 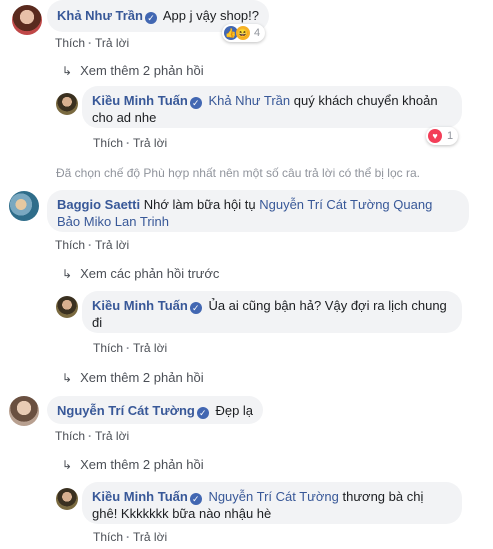 What do you see at coordinates (249, 100) in the screenshot?
I see `mention-tag: Khả Như Trần` at bounding box center [249, 100].